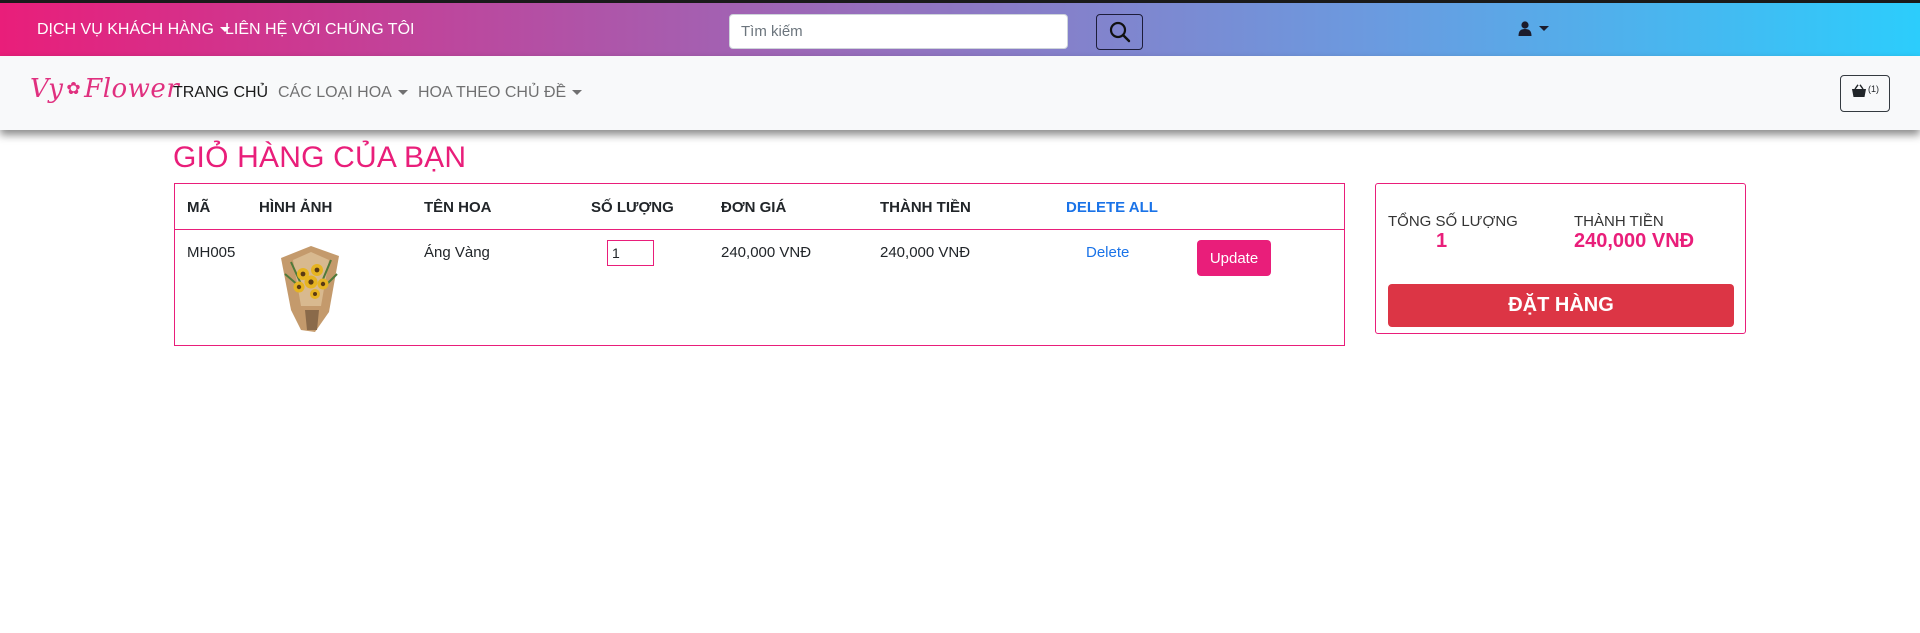 Image resolution: width=1920 pixels, height=633 pixels. I want to click on brand-logo: Vy ✿ Flower, so click(104, 89).